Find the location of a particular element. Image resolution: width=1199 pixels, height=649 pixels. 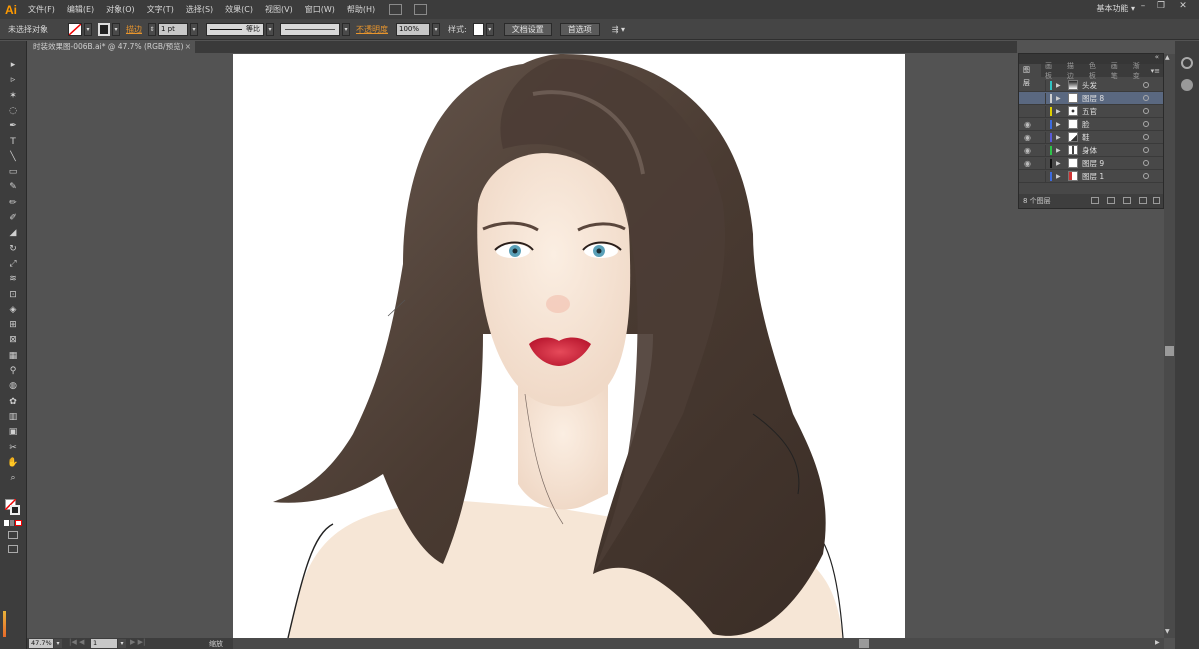

layer-name: 鞋 is located at coordinates (1086, 137).